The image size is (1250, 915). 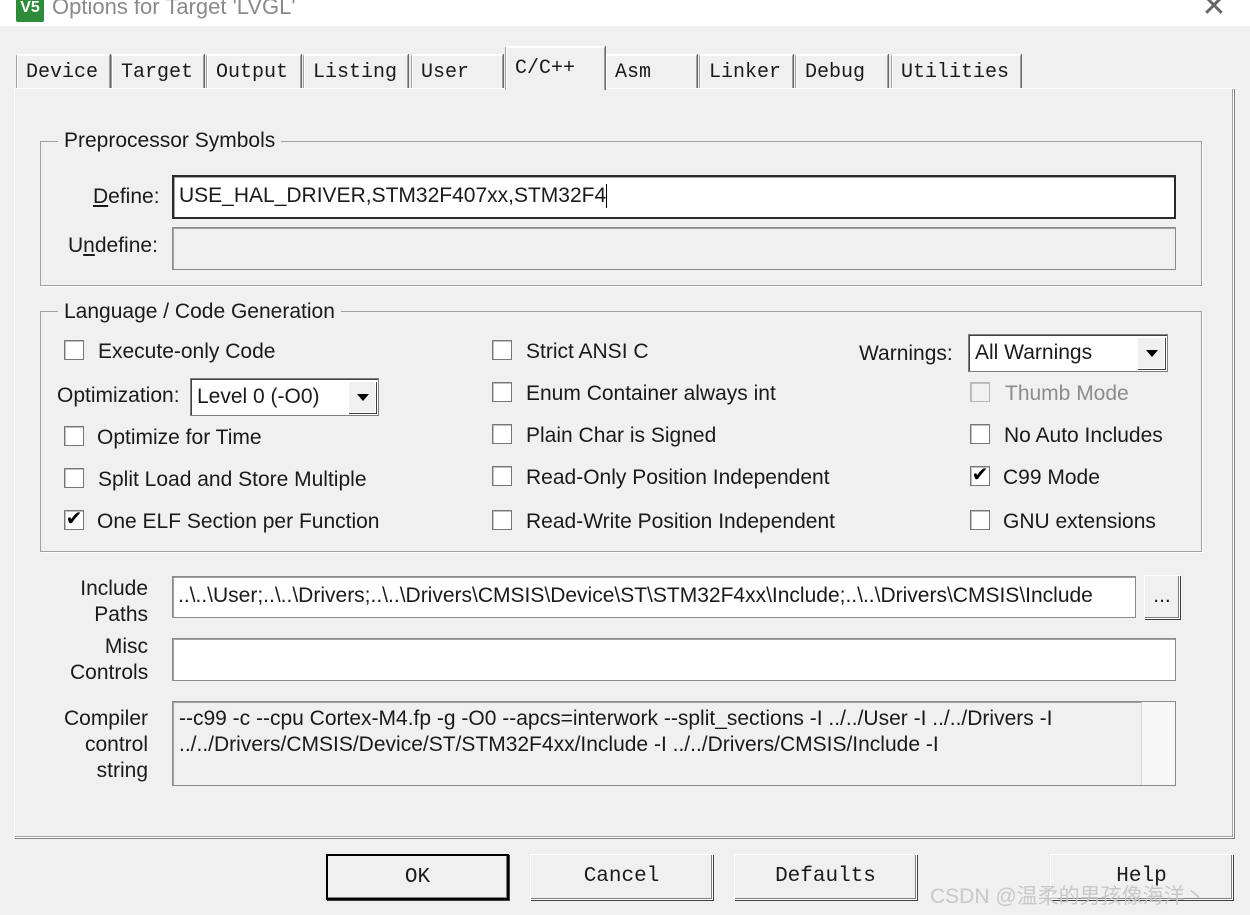 What do you see at coordinates (126, 196) in the screenshot?
I see `define-label: Define:` at bounding box center [126, 196].